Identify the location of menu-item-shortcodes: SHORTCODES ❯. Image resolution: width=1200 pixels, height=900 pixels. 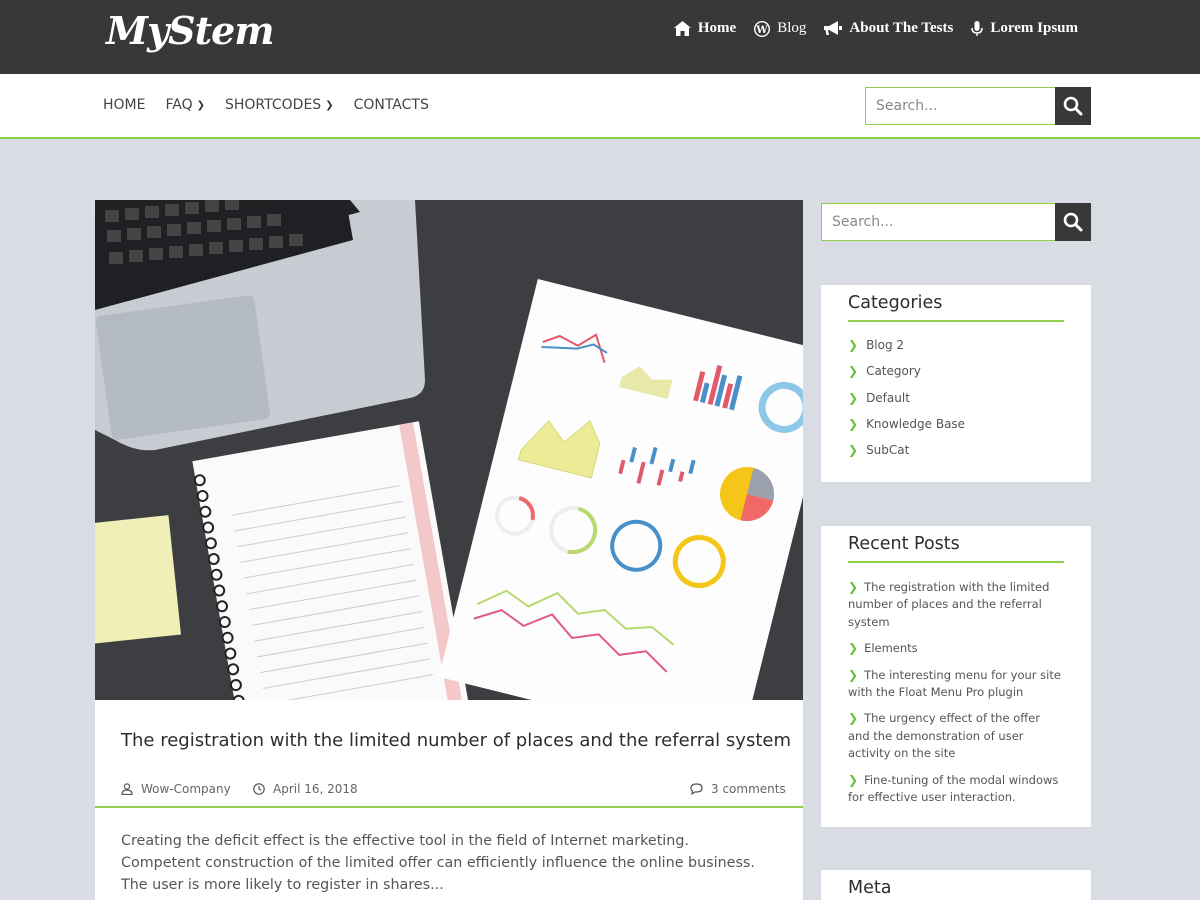
(279, 105).